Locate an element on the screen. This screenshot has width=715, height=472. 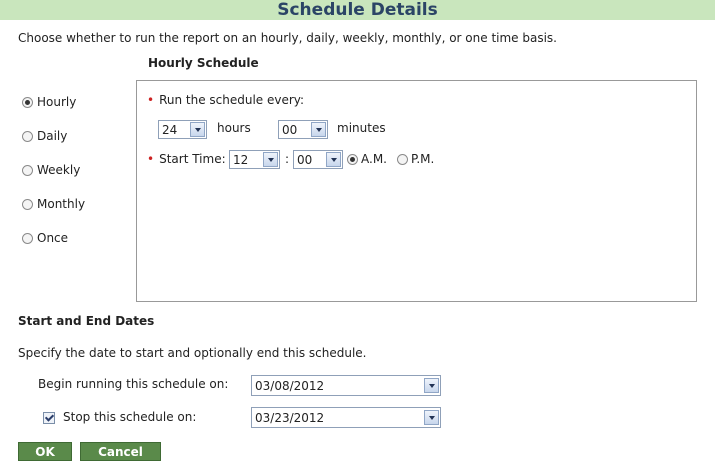
stop-date-field: 03/23/2012 is located at coordinates (346, 417).